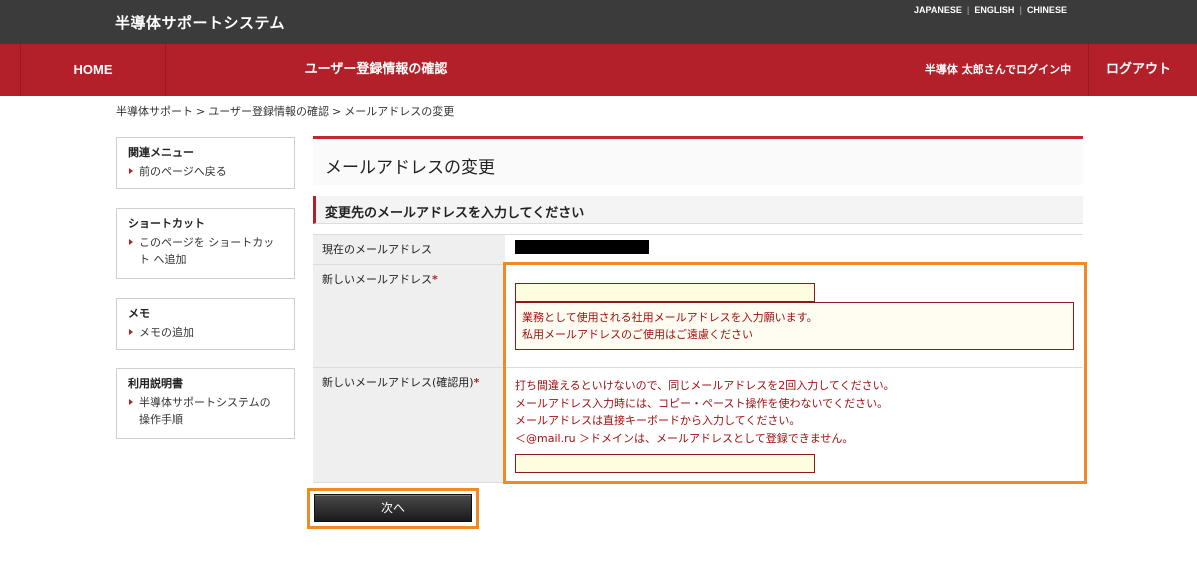 This screenshot has width=1197, height=564. What do you see at coordinates (598, 22) in the screenshot?
I see `top-bar: 半導体サポートシステム JAPANESE | ENGLISH | CHINESE` at bounding box center [598, 22].